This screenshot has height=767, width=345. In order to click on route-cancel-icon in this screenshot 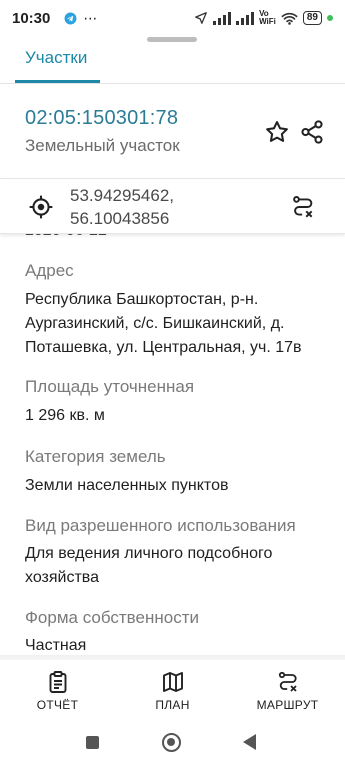, I will do `click(303, 207)`.